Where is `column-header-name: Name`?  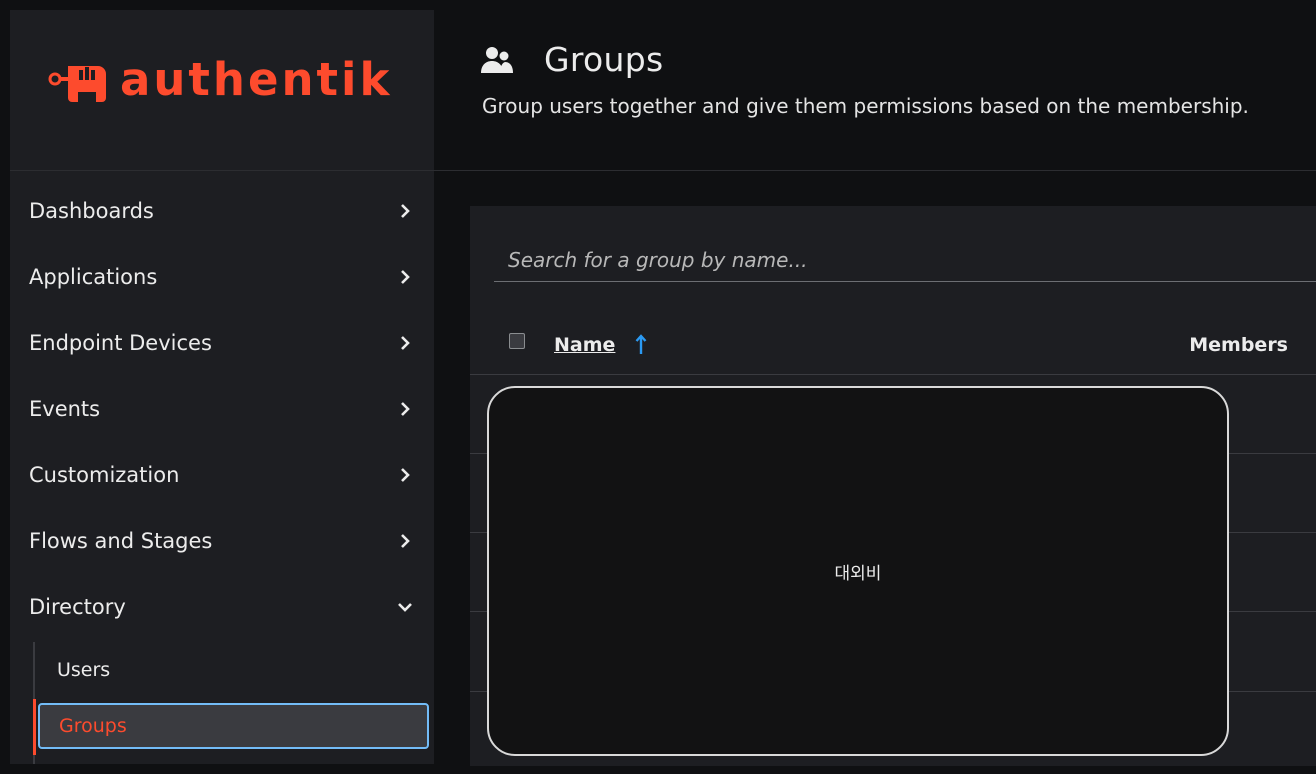 column-header-name: Name is located at coordinates (584, 345).